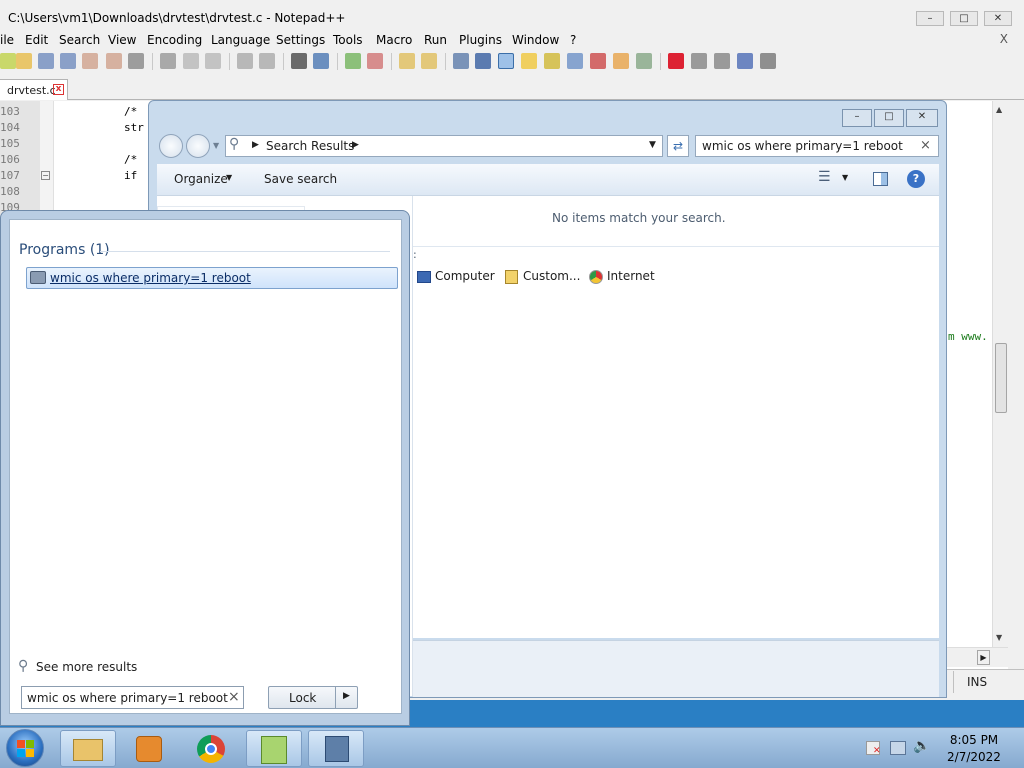 The height and width of the screenshot is (768, 1024). What do you see at coordinates (506, 61) in the screenshot?
I see `indent-guide-icon` at bounding box center [506, 61].